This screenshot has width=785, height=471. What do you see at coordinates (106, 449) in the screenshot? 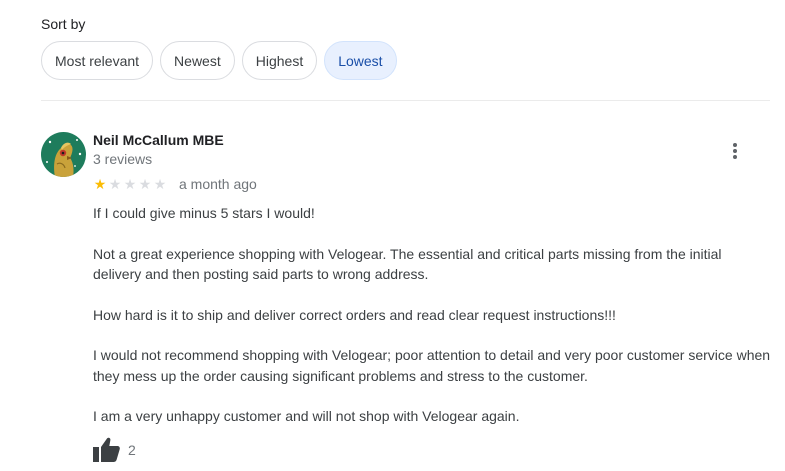
I see `thumb-up-icon` at bounding box center [106, 449].